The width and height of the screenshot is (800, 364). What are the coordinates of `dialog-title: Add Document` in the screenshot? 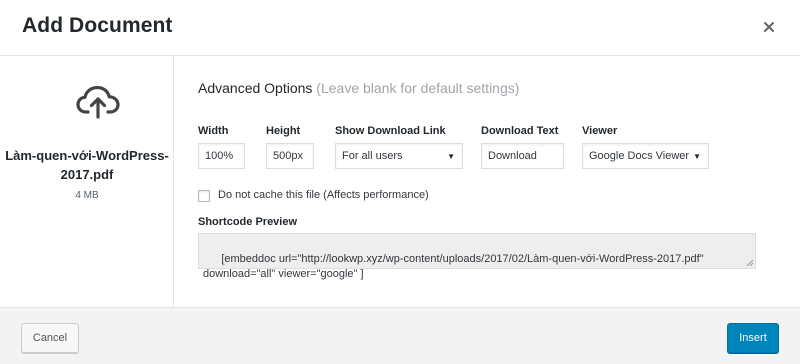 It's located at (97, 25).